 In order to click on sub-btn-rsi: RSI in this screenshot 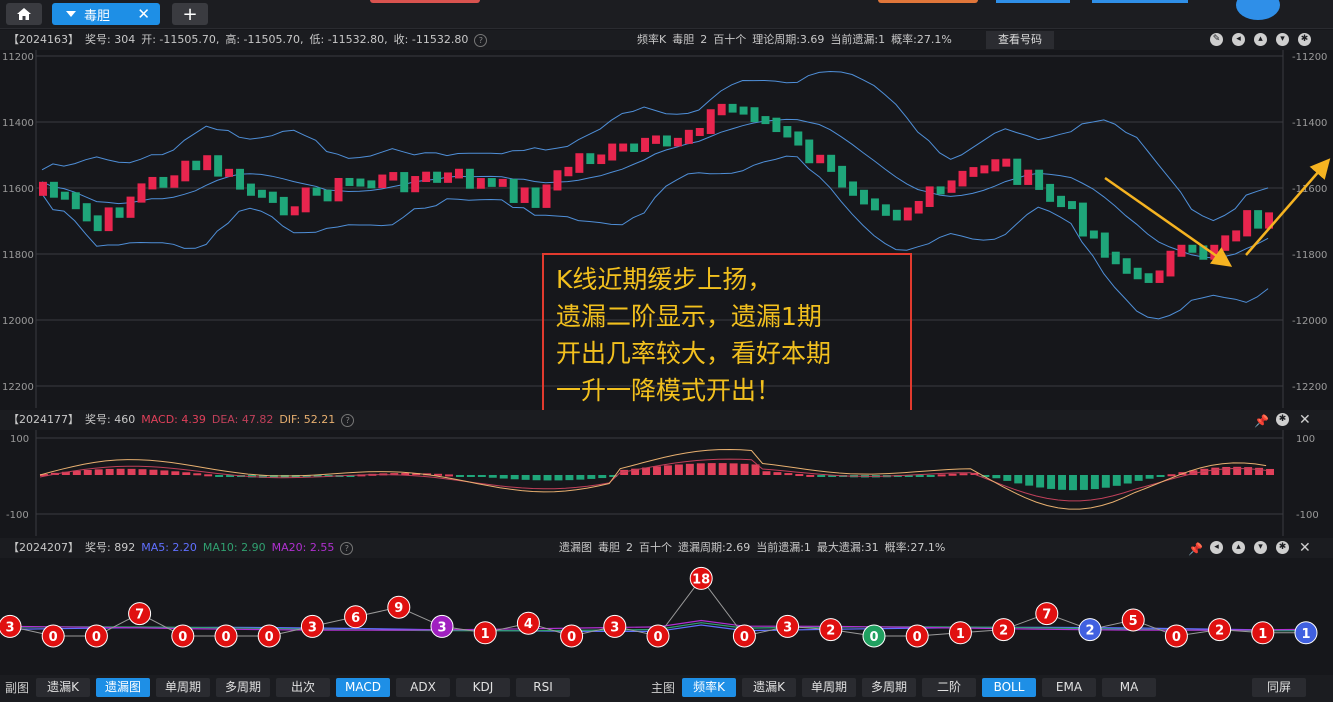, I will do `click(543, 687)`.